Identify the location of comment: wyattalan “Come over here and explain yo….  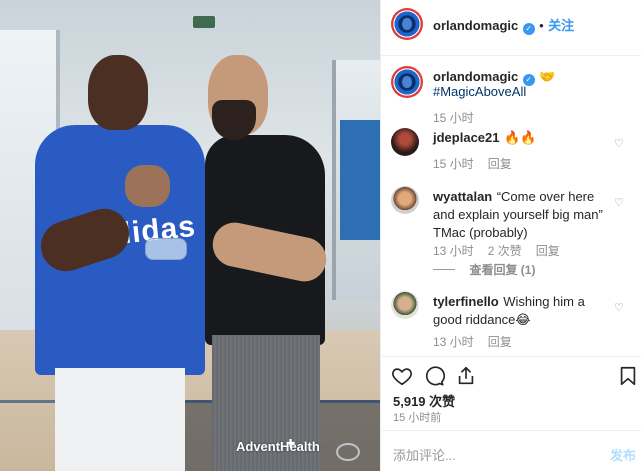
(522, 215).